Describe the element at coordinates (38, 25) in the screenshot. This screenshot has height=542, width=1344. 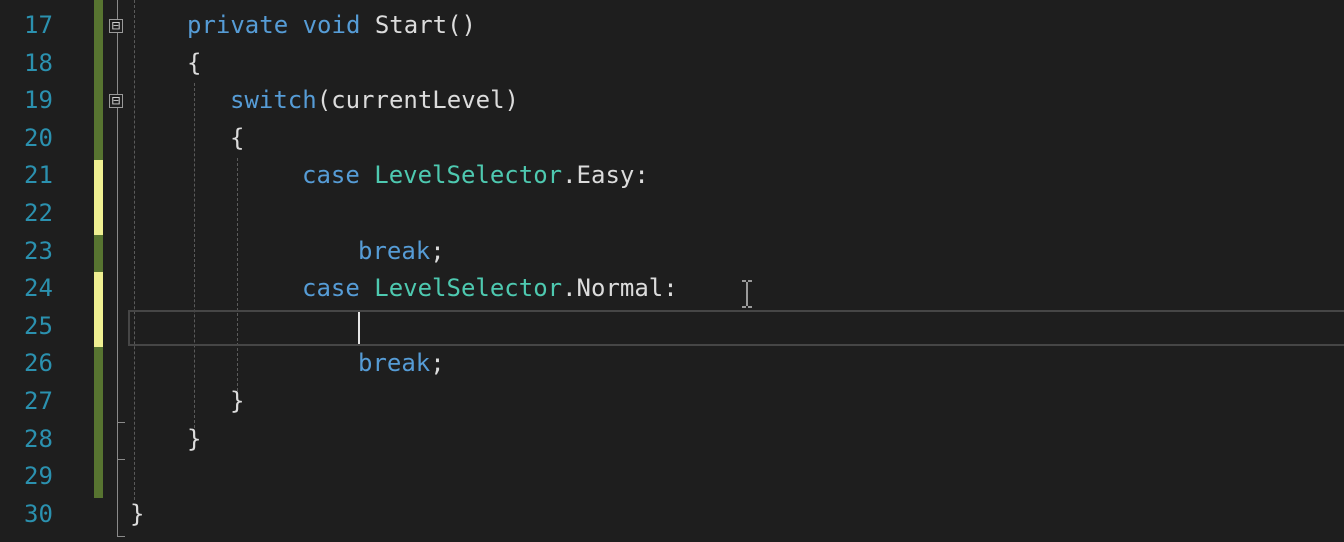
I see `line-number-17: 17` at that location.